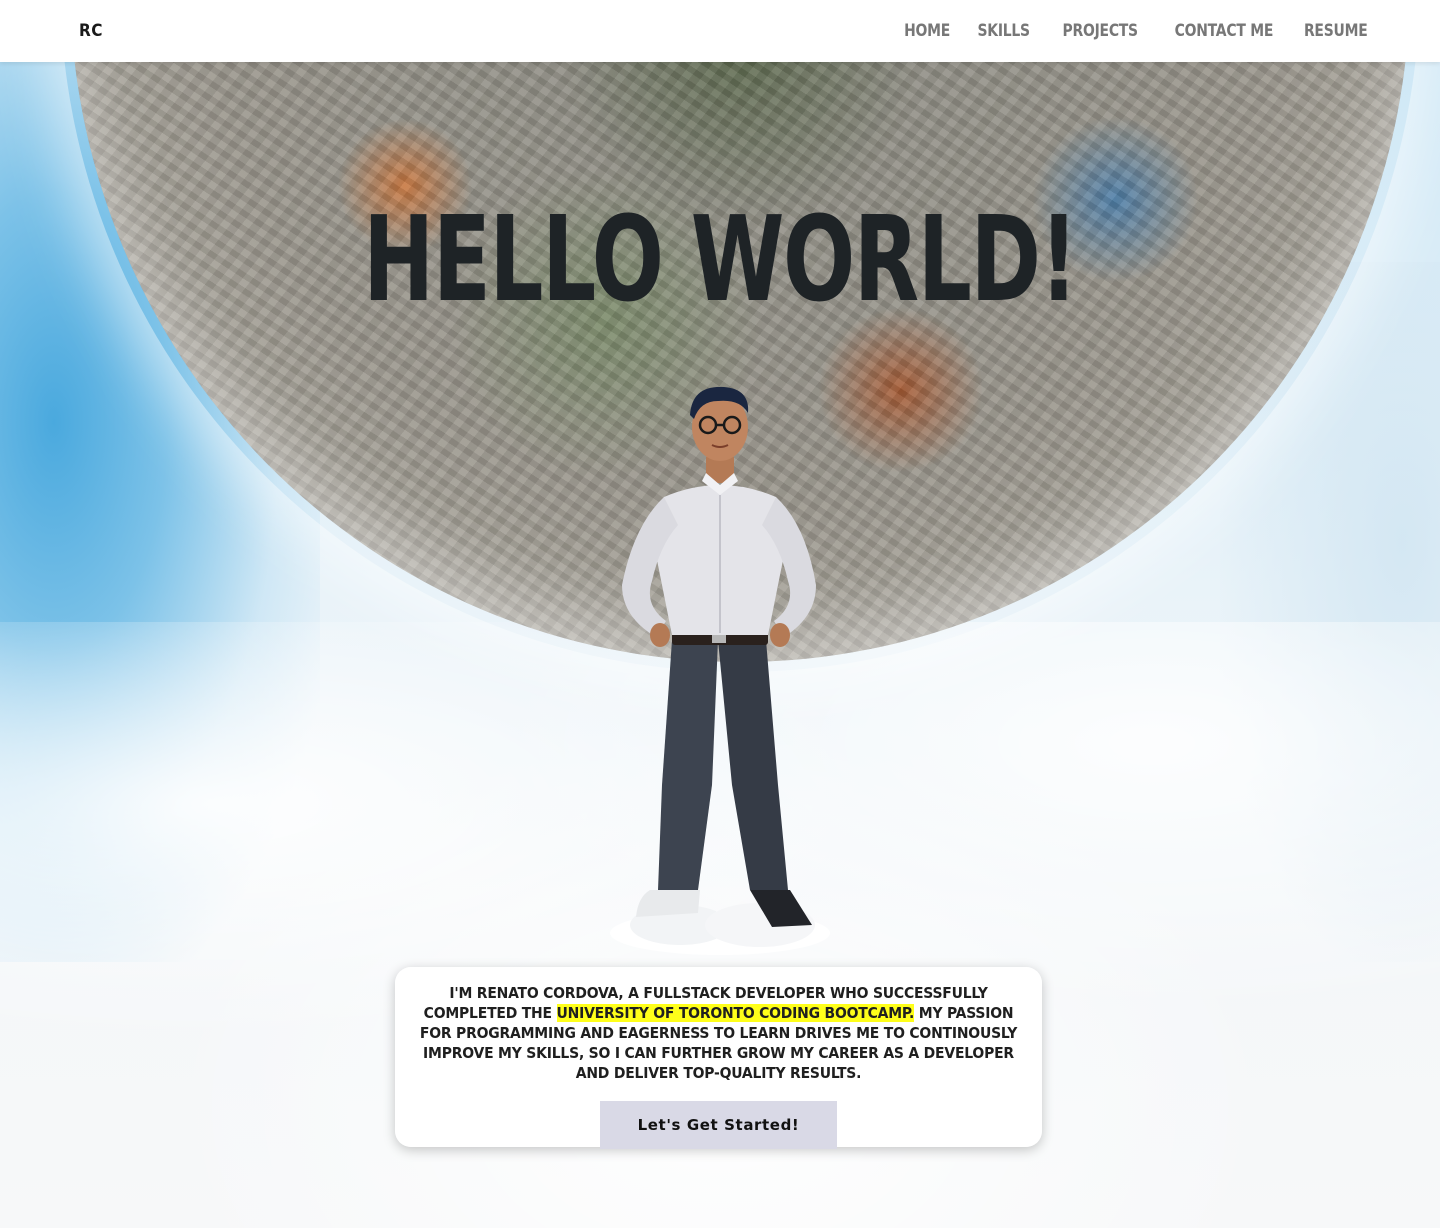 The image size is (1440, 1228). Describe the element at coordinates (927, 31) in the screenshot. I see `nav-link-home: HOME` at that location.